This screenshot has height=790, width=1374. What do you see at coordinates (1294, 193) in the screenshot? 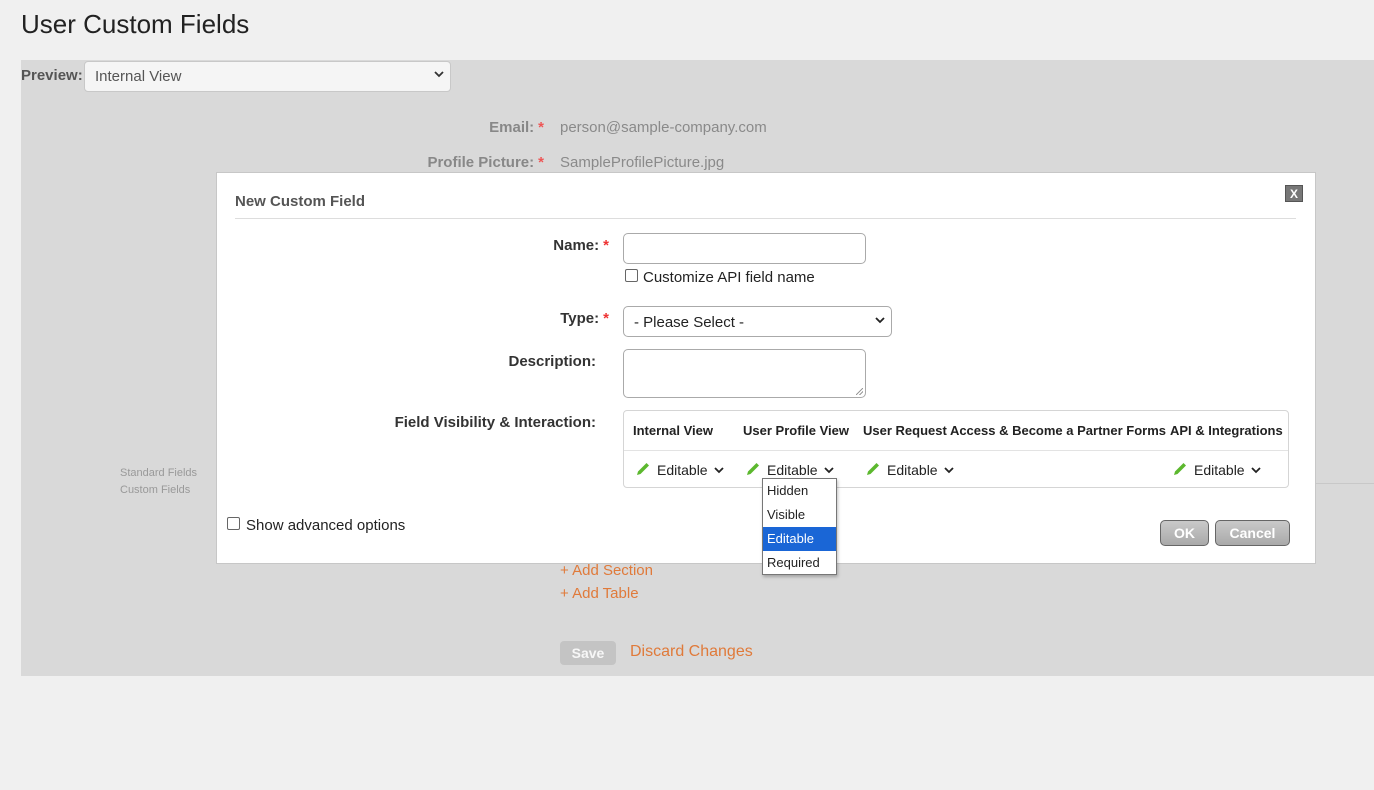
I see `close-icon: X` at bounding box center [1294, 193].